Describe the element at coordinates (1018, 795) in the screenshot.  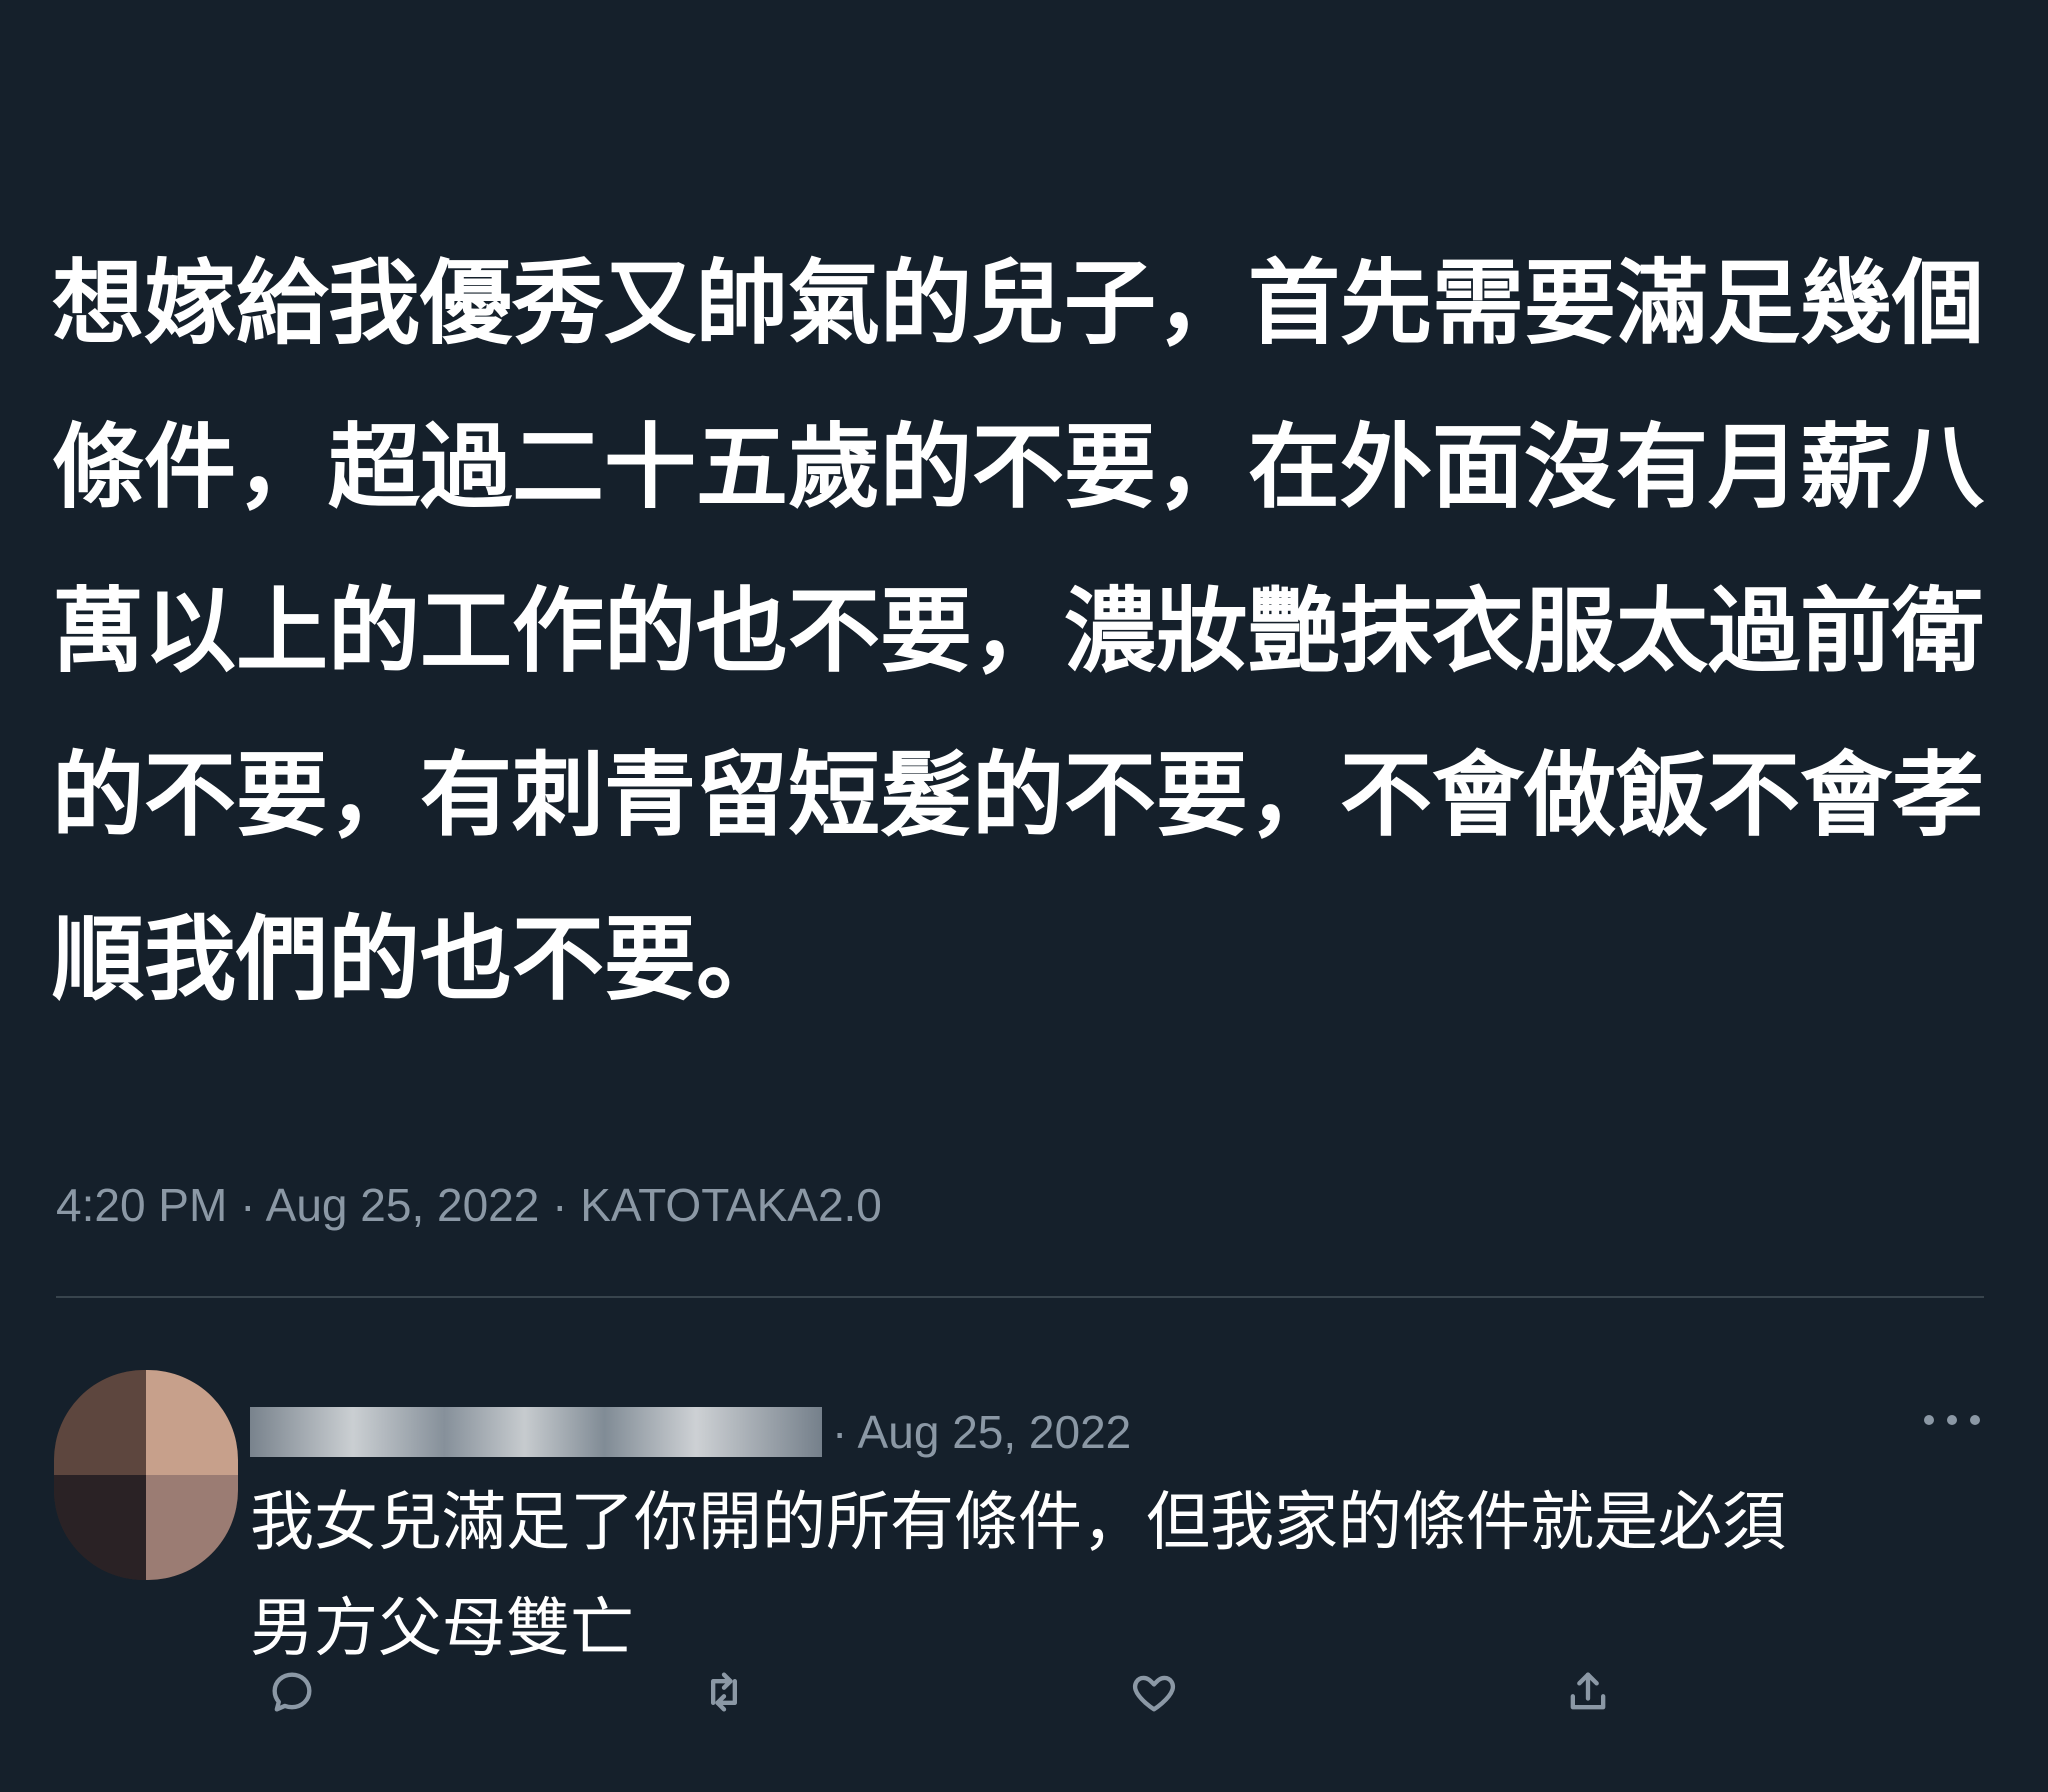
I see `tweet-line-4: 的不要，有刺青留短髮的不要，不會做飯不會孝` at that location.